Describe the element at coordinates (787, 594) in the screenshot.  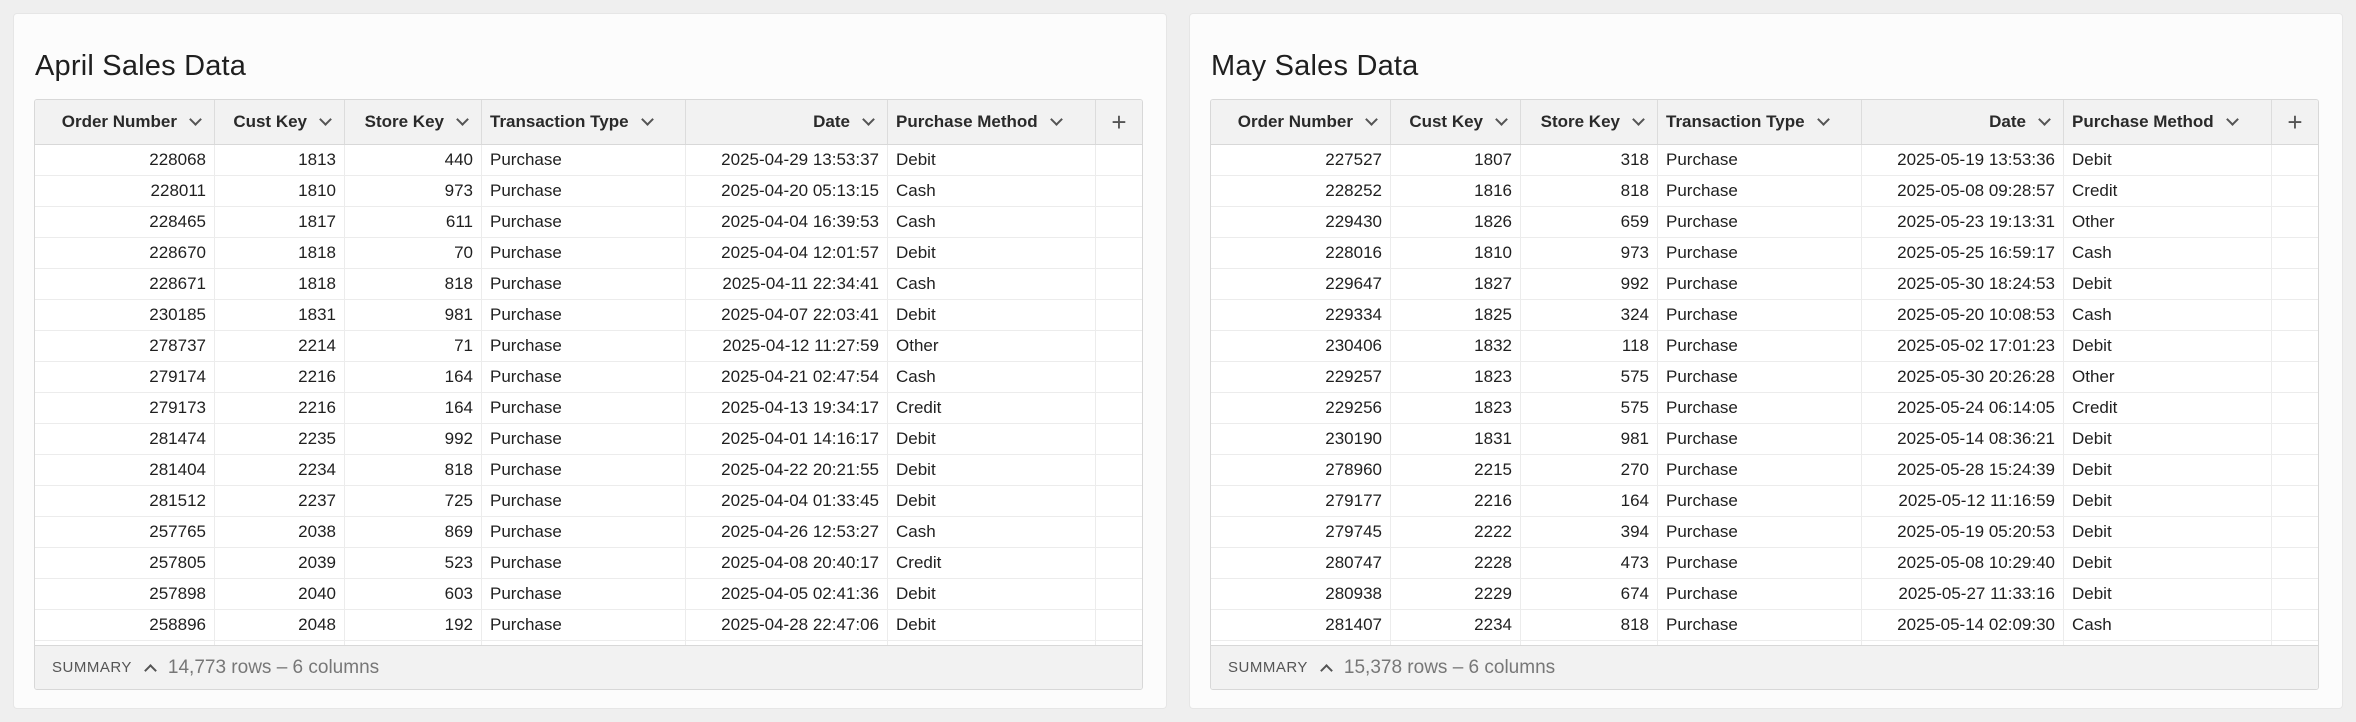
I see `table-cell: 2025-04-05 02:41:36` at that location.